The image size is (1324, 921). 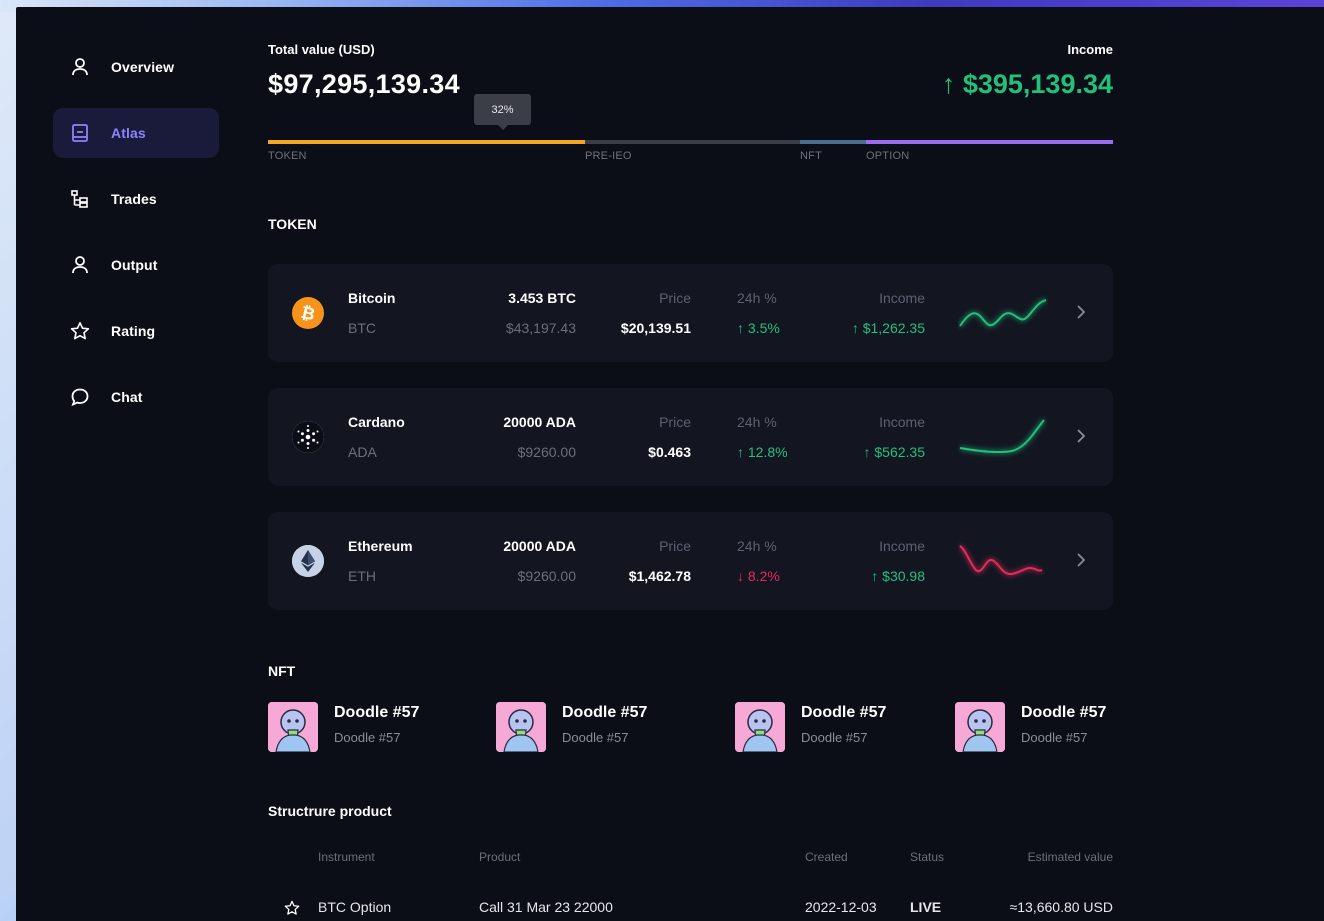 I want to click on column-header-instrument: Instrument, so click(x=346, y=857).